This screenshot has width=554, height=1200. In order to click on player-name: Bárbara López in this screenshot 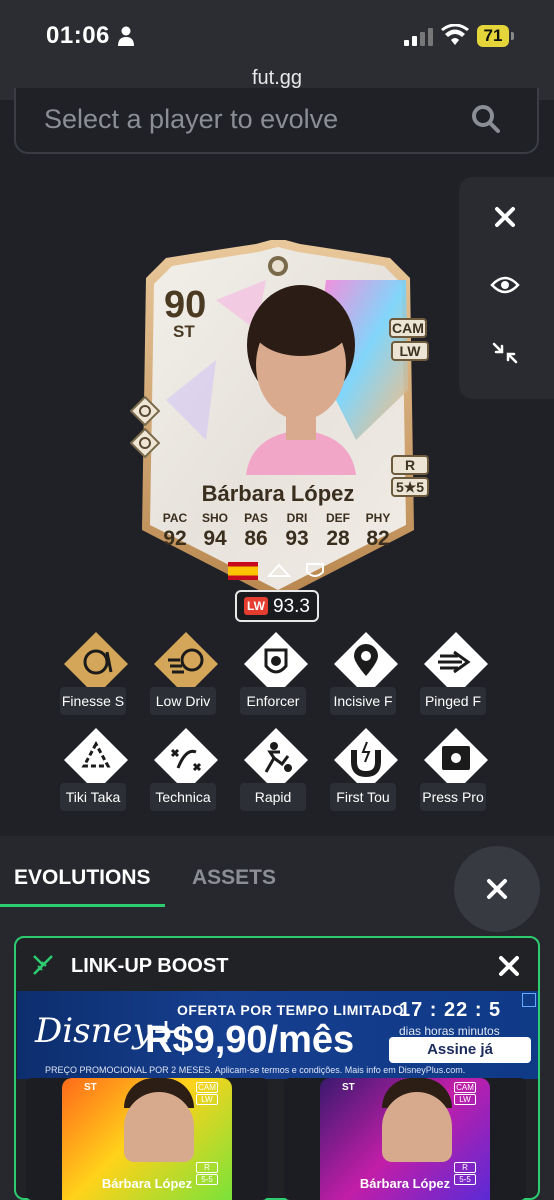, I will do `click(278, 493)`.